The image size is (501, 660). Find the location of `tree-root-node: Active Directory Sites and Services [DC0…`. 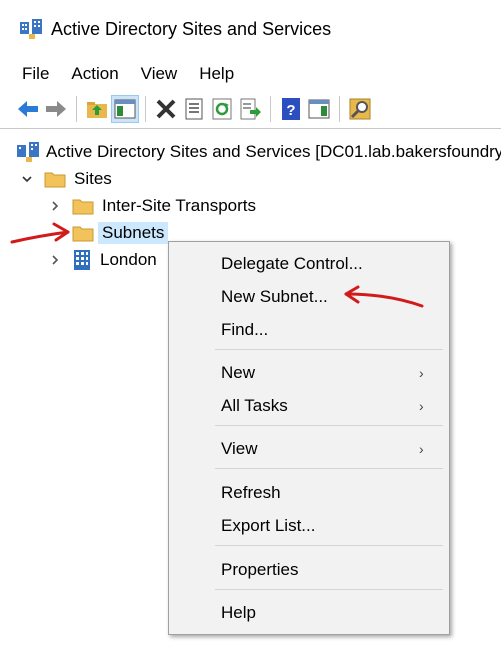

tree-root-node: Active Directory Sites and Services [DC0… is located at coordinates (258, 152).